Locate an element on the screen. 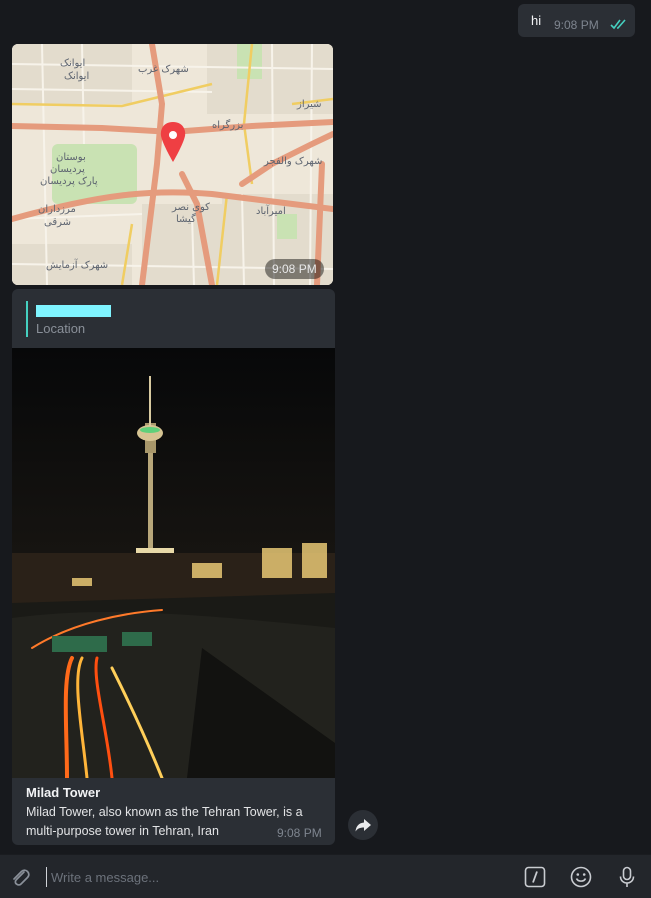  forward-icon is located at coordinates (363, 825).